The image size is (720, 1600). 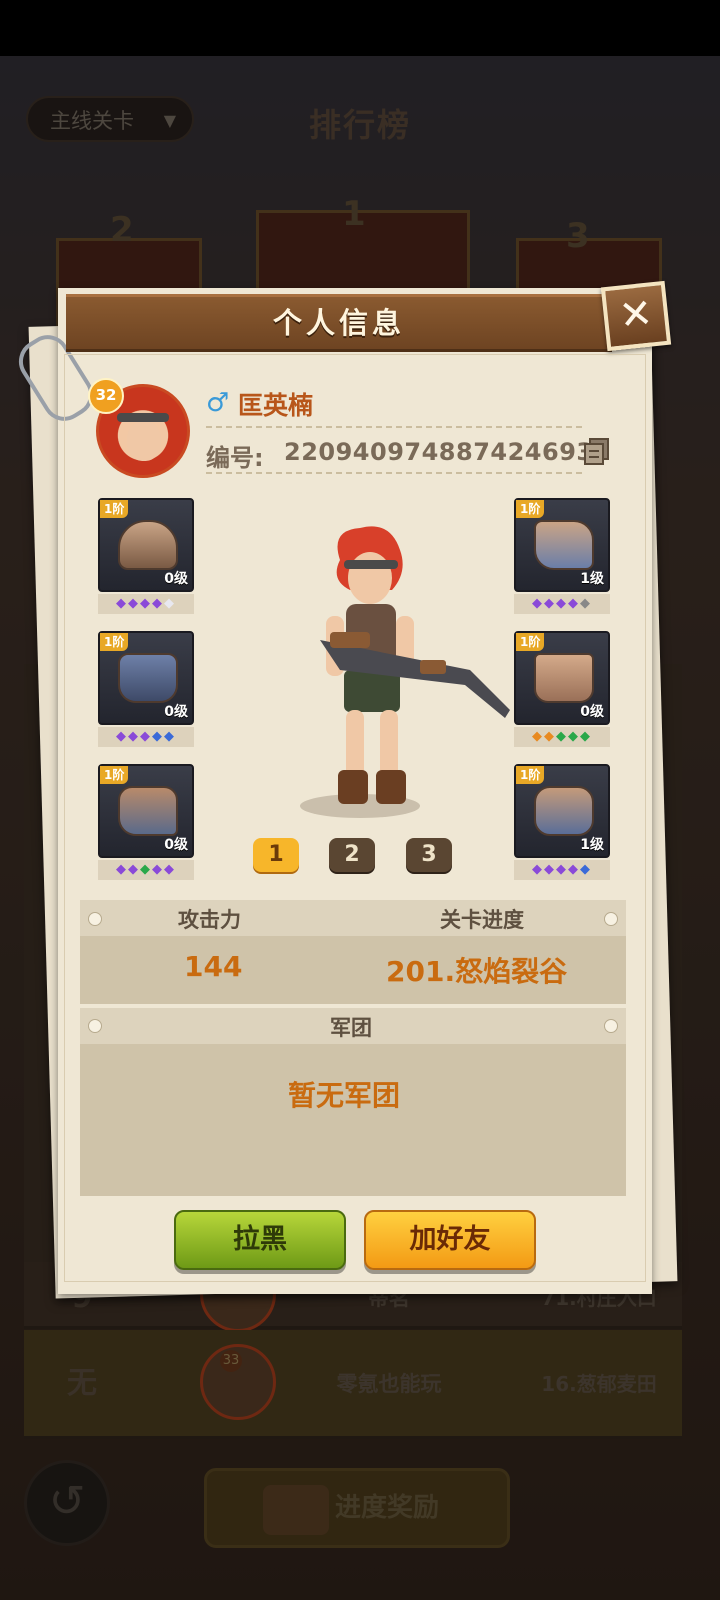 I want to click on legion-label: 军团, so click(x=351, y=1028).